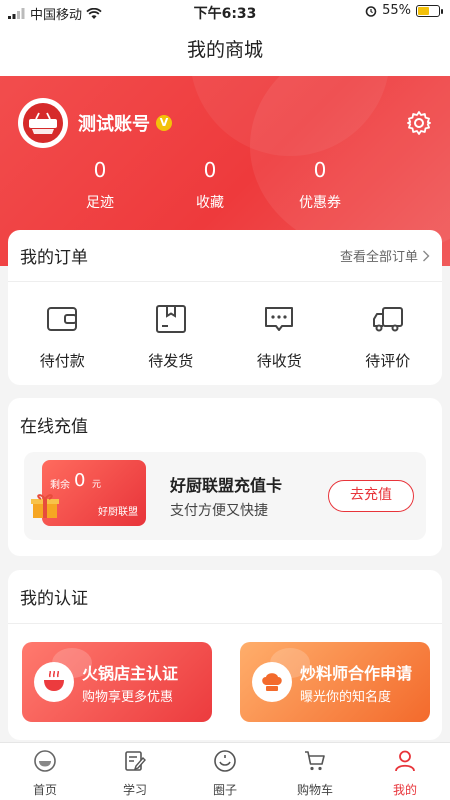 This screenshot has height=800, width=450. What do you see at coordinates (135, 761) in the screenshot?
I see `edit-note-icon` at bounding box center [135, 761].